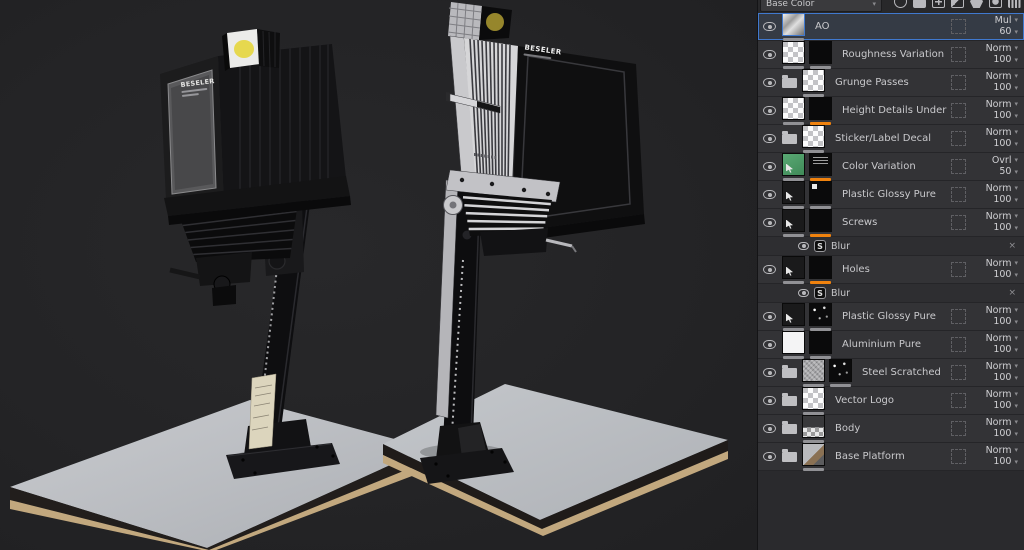  What do you see at coordinates (891, 428) in the screenshot?
I see `layer-row: Body Norm ▾ 100 ▾` at bounding box center [891, 428].